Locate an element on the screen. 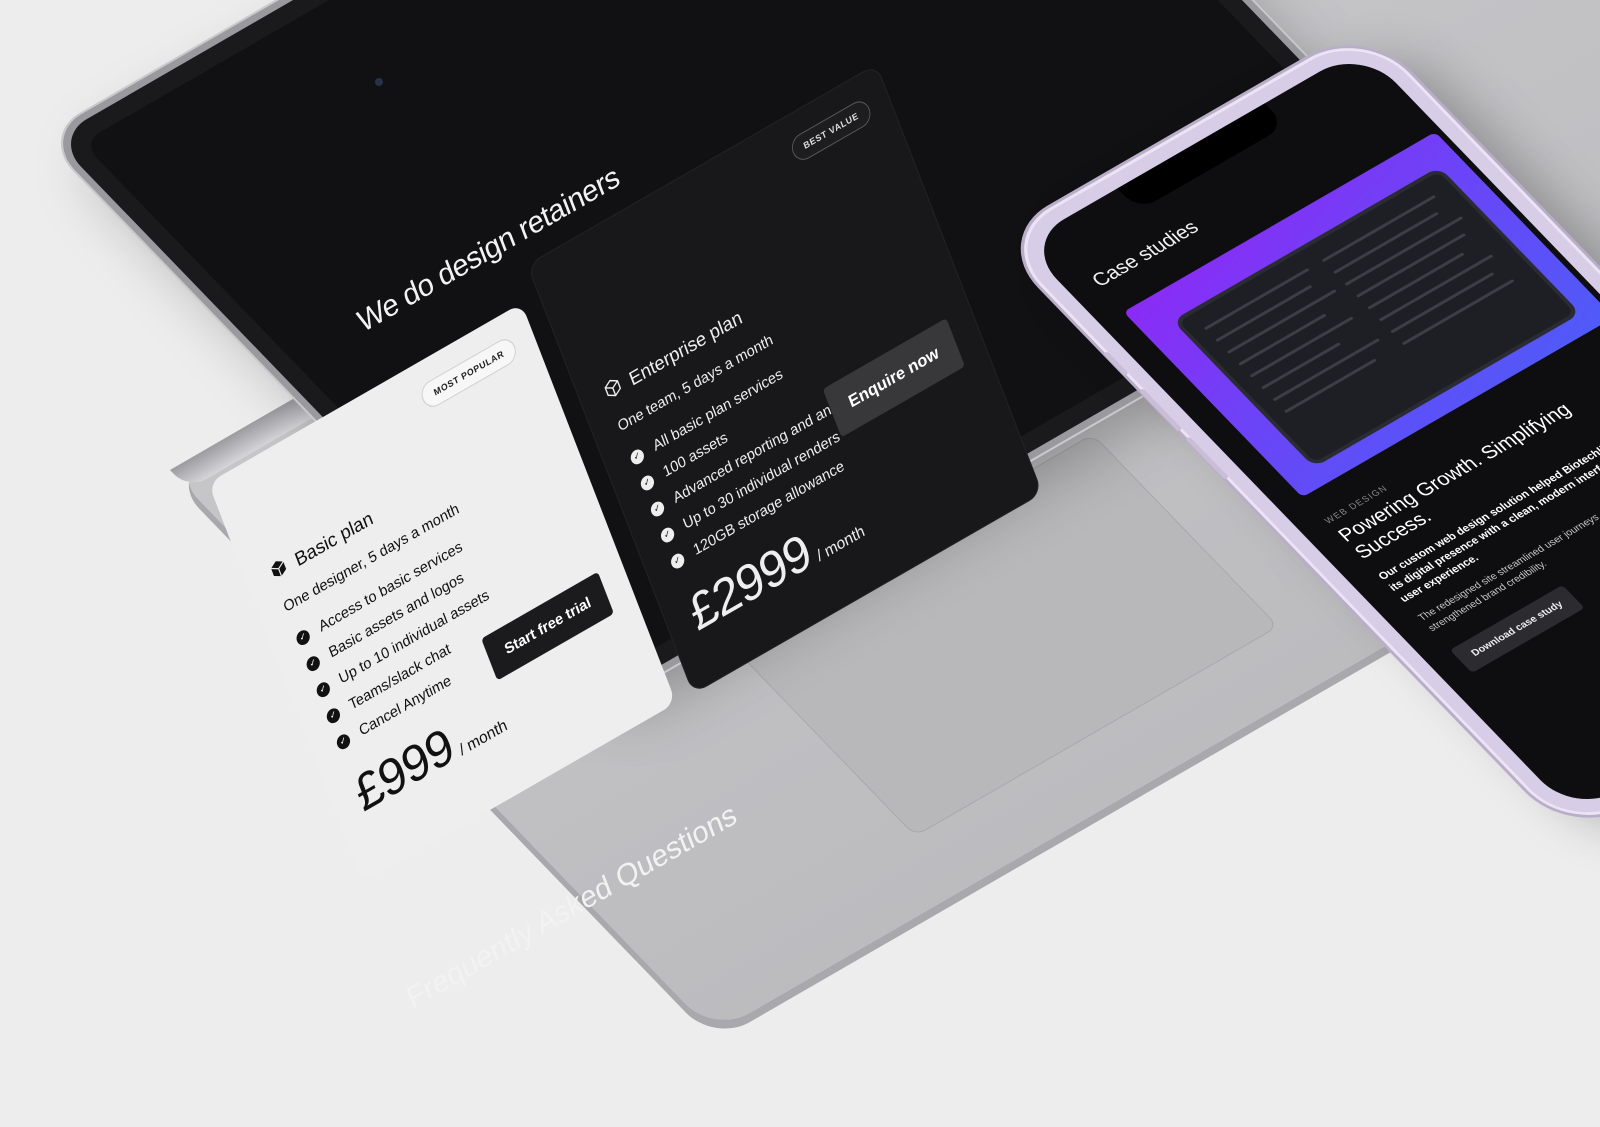 This screenshot has height=1127, width=1600. cube-outline-icon is located at coordinates (614, 390).